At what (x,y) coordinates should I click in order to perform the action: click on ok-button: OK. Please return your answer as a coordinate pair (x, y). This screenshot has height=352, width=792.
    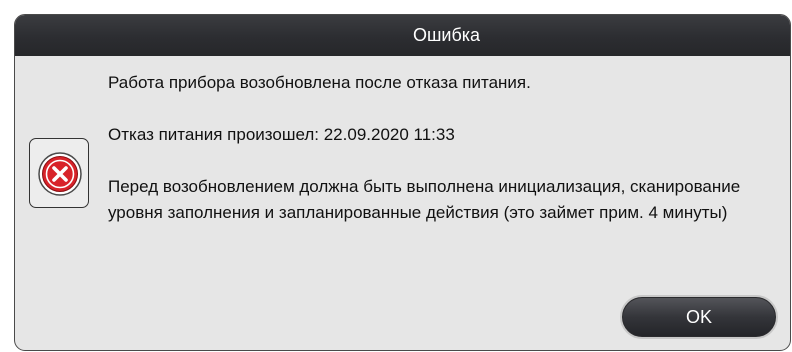
    Looking at the image, I should click on (699, 317).